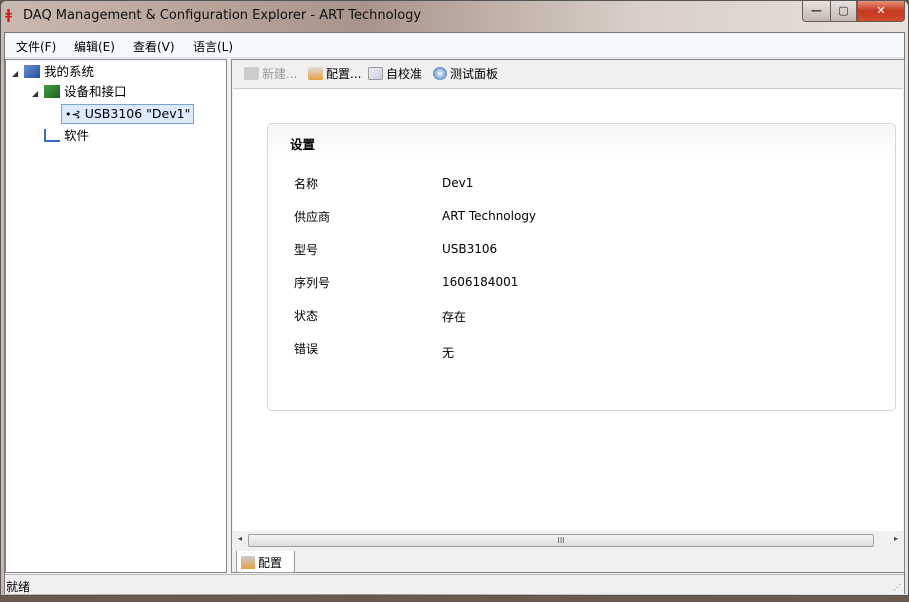 The image size is (909, 602). What do you see at coordinates (270, 563) in the screenshot?
I see `tab-label: 配置` at bounding box center [270, 563].